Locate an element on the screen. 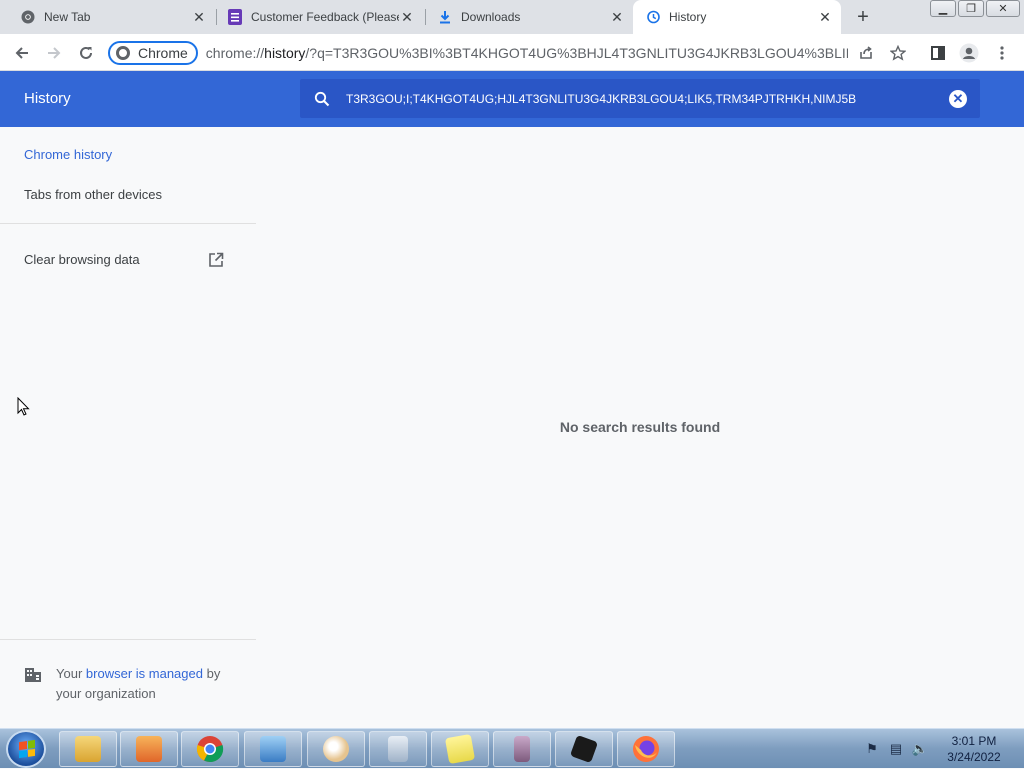  url-host: history is located at coordinates (285, 53).